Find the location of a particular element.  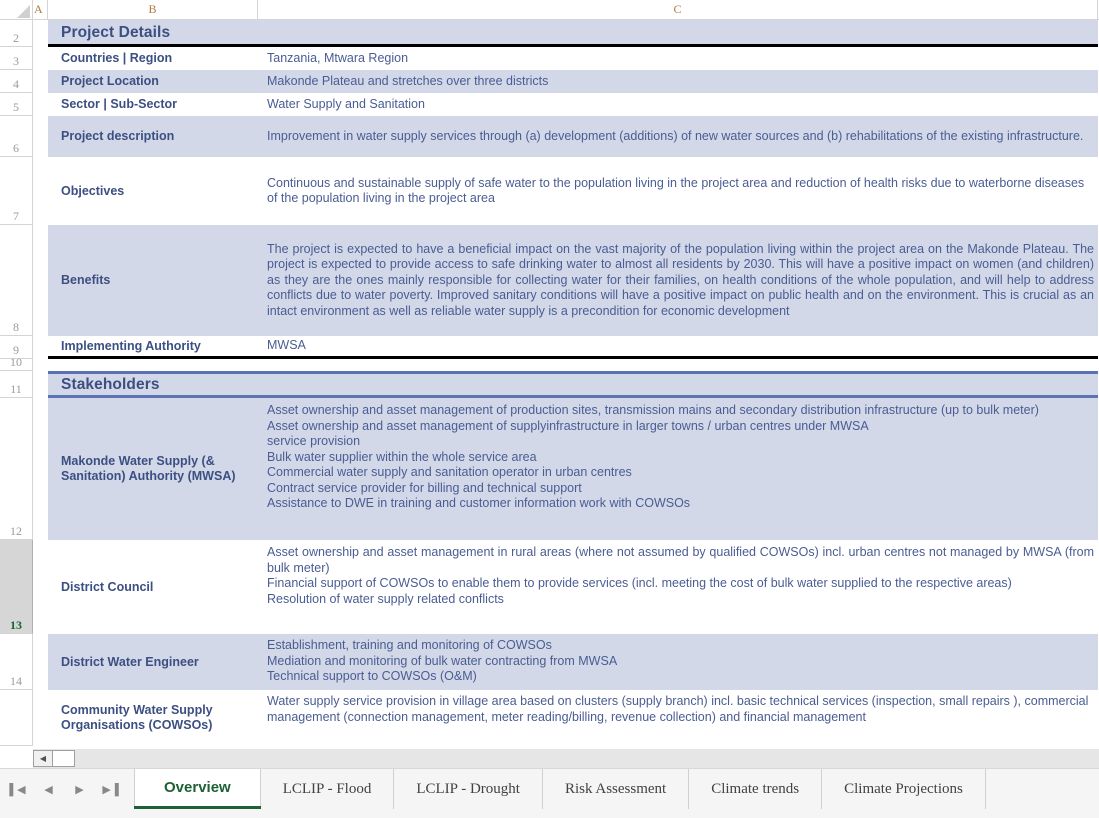

column-header-a: A is located at coordinates (40, 9).